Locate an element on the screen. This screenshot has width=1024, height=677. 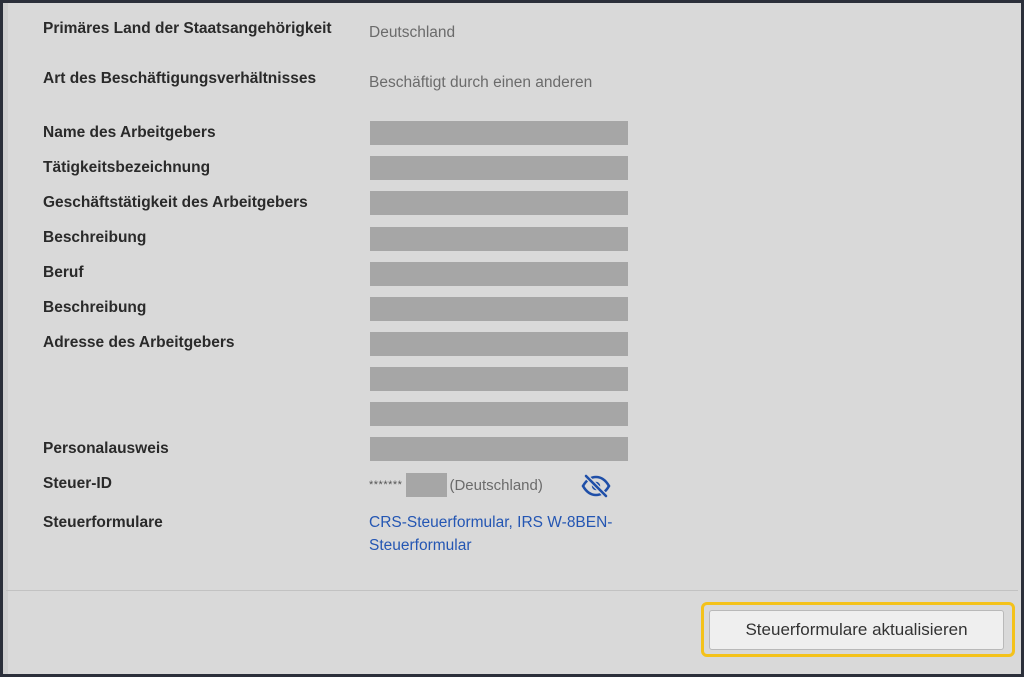
tax-id-masked-prefix: ******* is located at coordinates (386, 485).